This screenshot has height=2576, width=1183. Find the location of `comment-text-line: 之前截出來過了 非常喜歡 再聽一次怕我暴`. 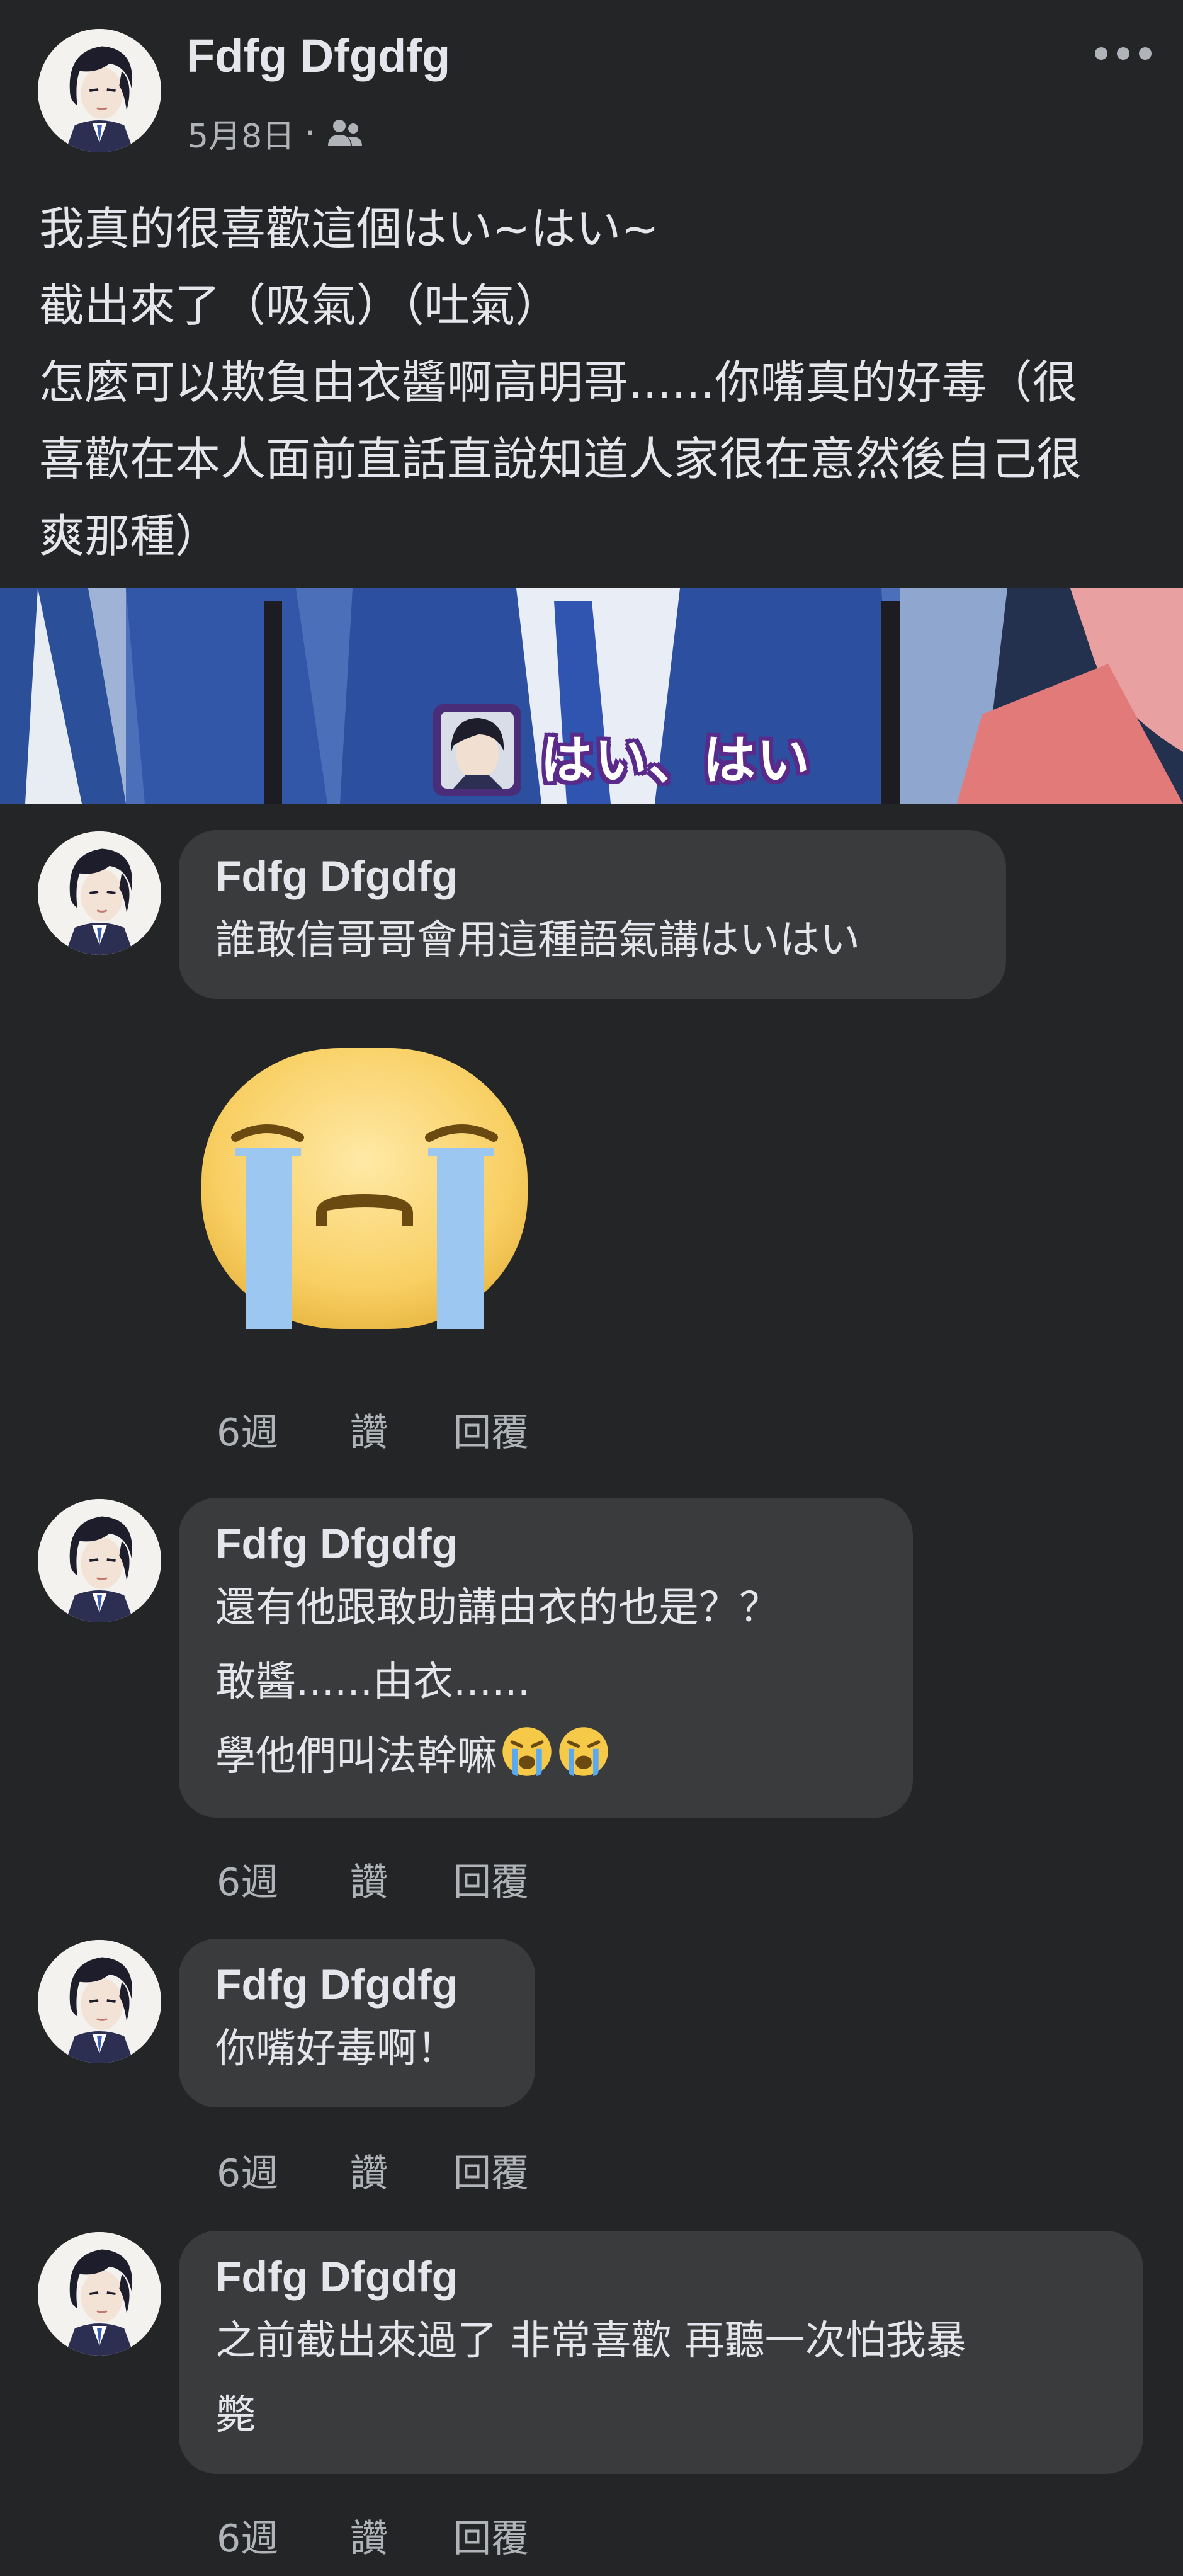

comment-text-line: 之前截出來過了 非常喜歡 再聽一次怕我暴 is located at coordinates (590, 2341).